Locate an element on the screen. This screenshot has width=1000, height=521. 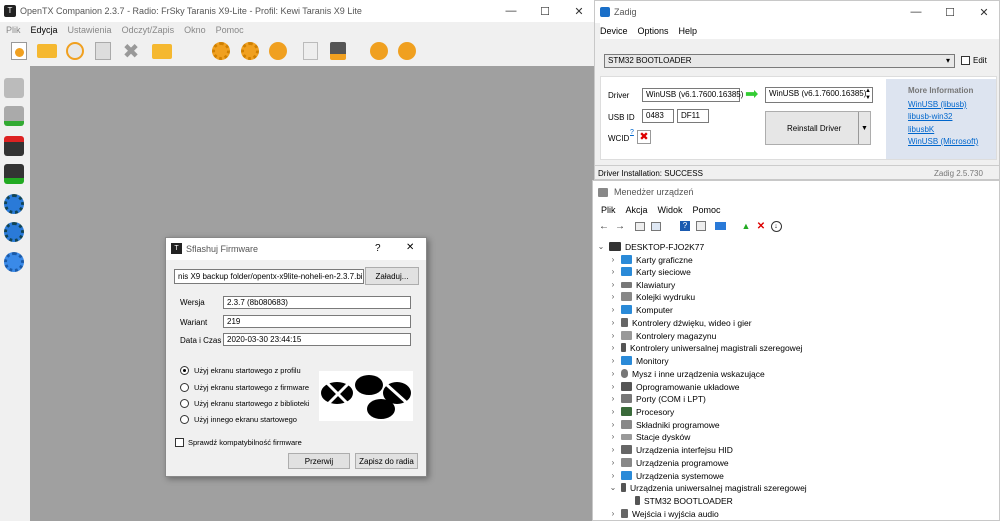
split-arrow-icon: ▼ is located at coordinates (864, 128).